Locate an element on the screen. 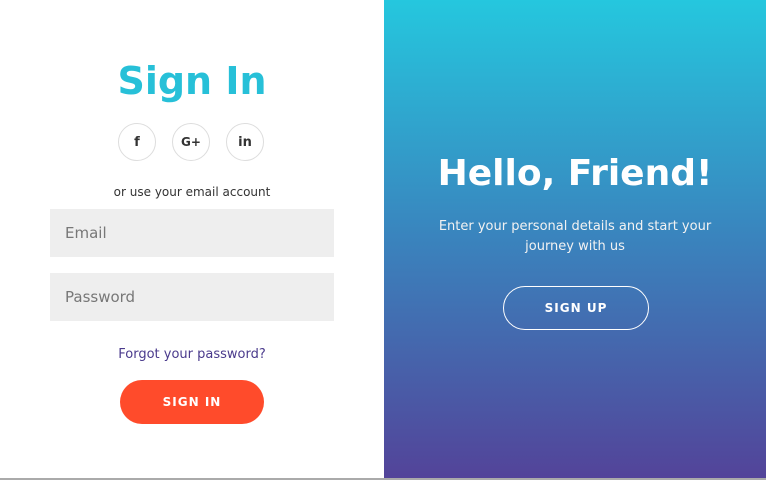 The width and height of the screenshot is (766, 480). facebook-icon: f is located at coordinates (137, 142).